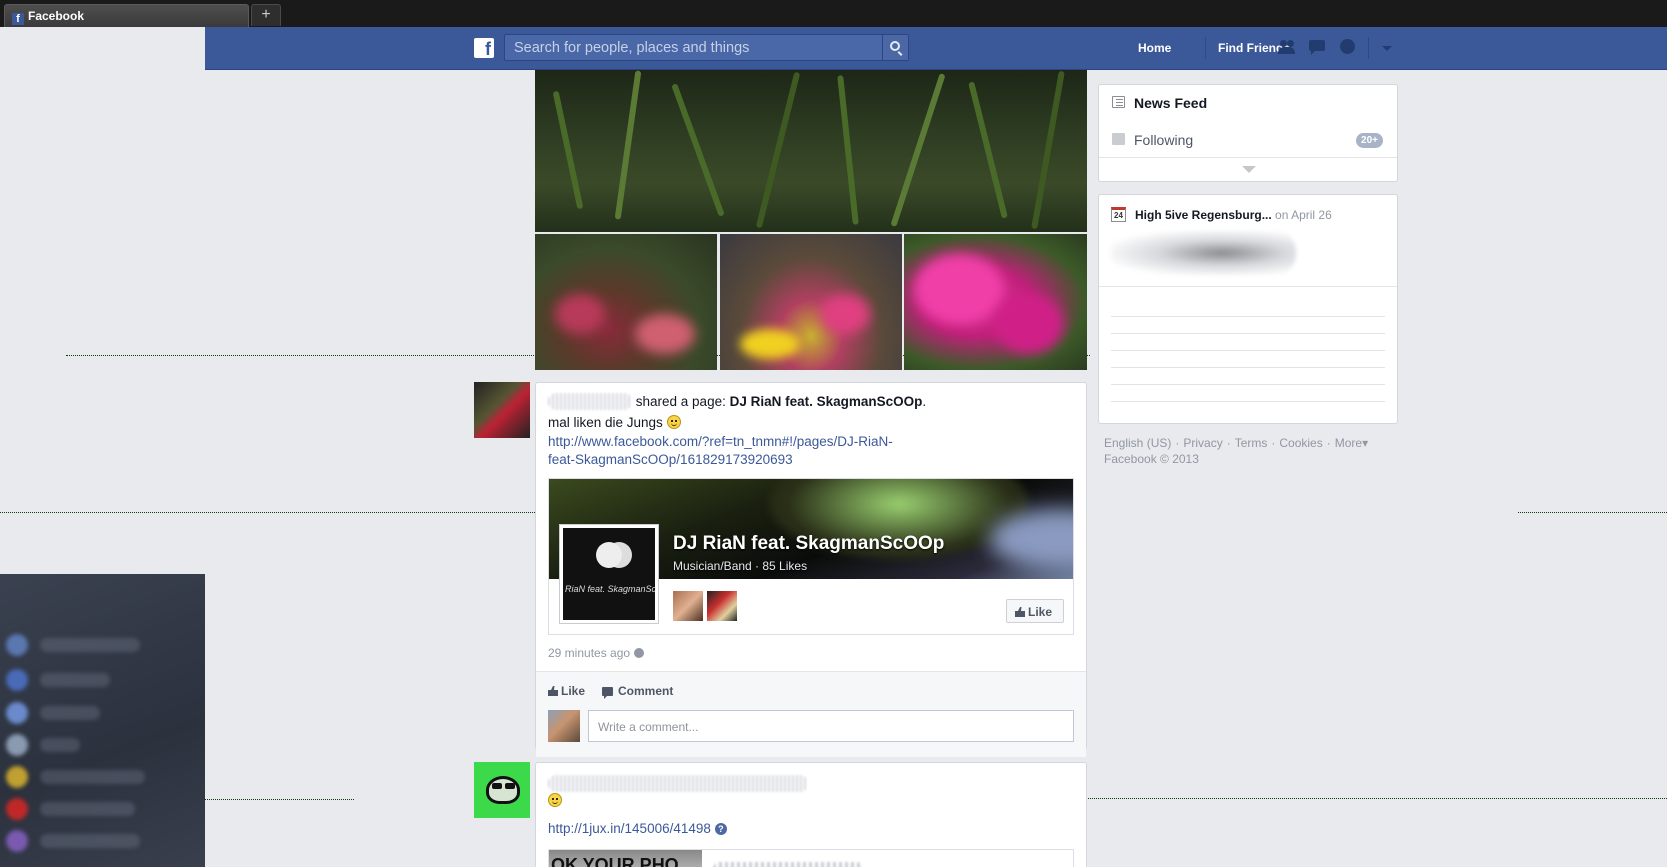 The width and height of the screenshot is (1667, 867). Describe the element at coordinates (788, 864) in the screenshot. I see `link-preview-title-blurred` at that location.